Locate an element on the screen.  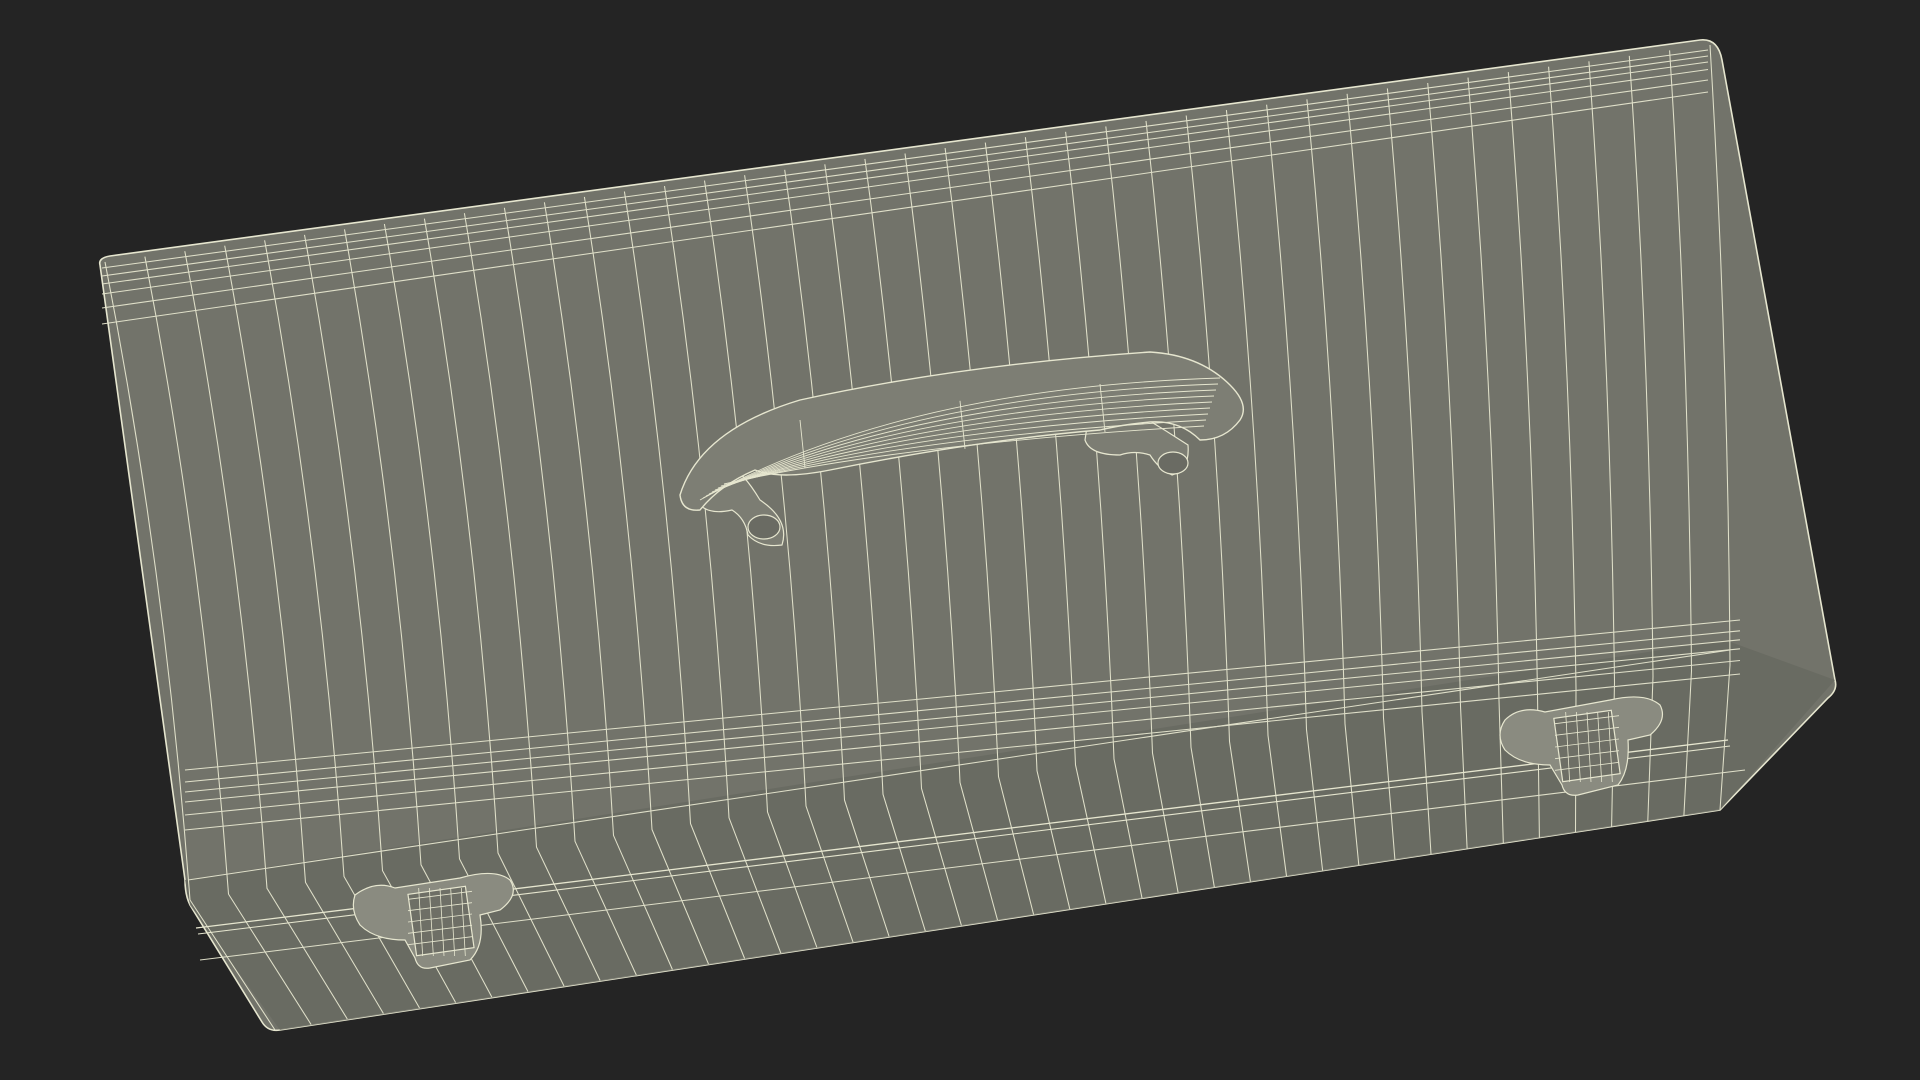
handle-left-screw is located at coordinates (764, 527).